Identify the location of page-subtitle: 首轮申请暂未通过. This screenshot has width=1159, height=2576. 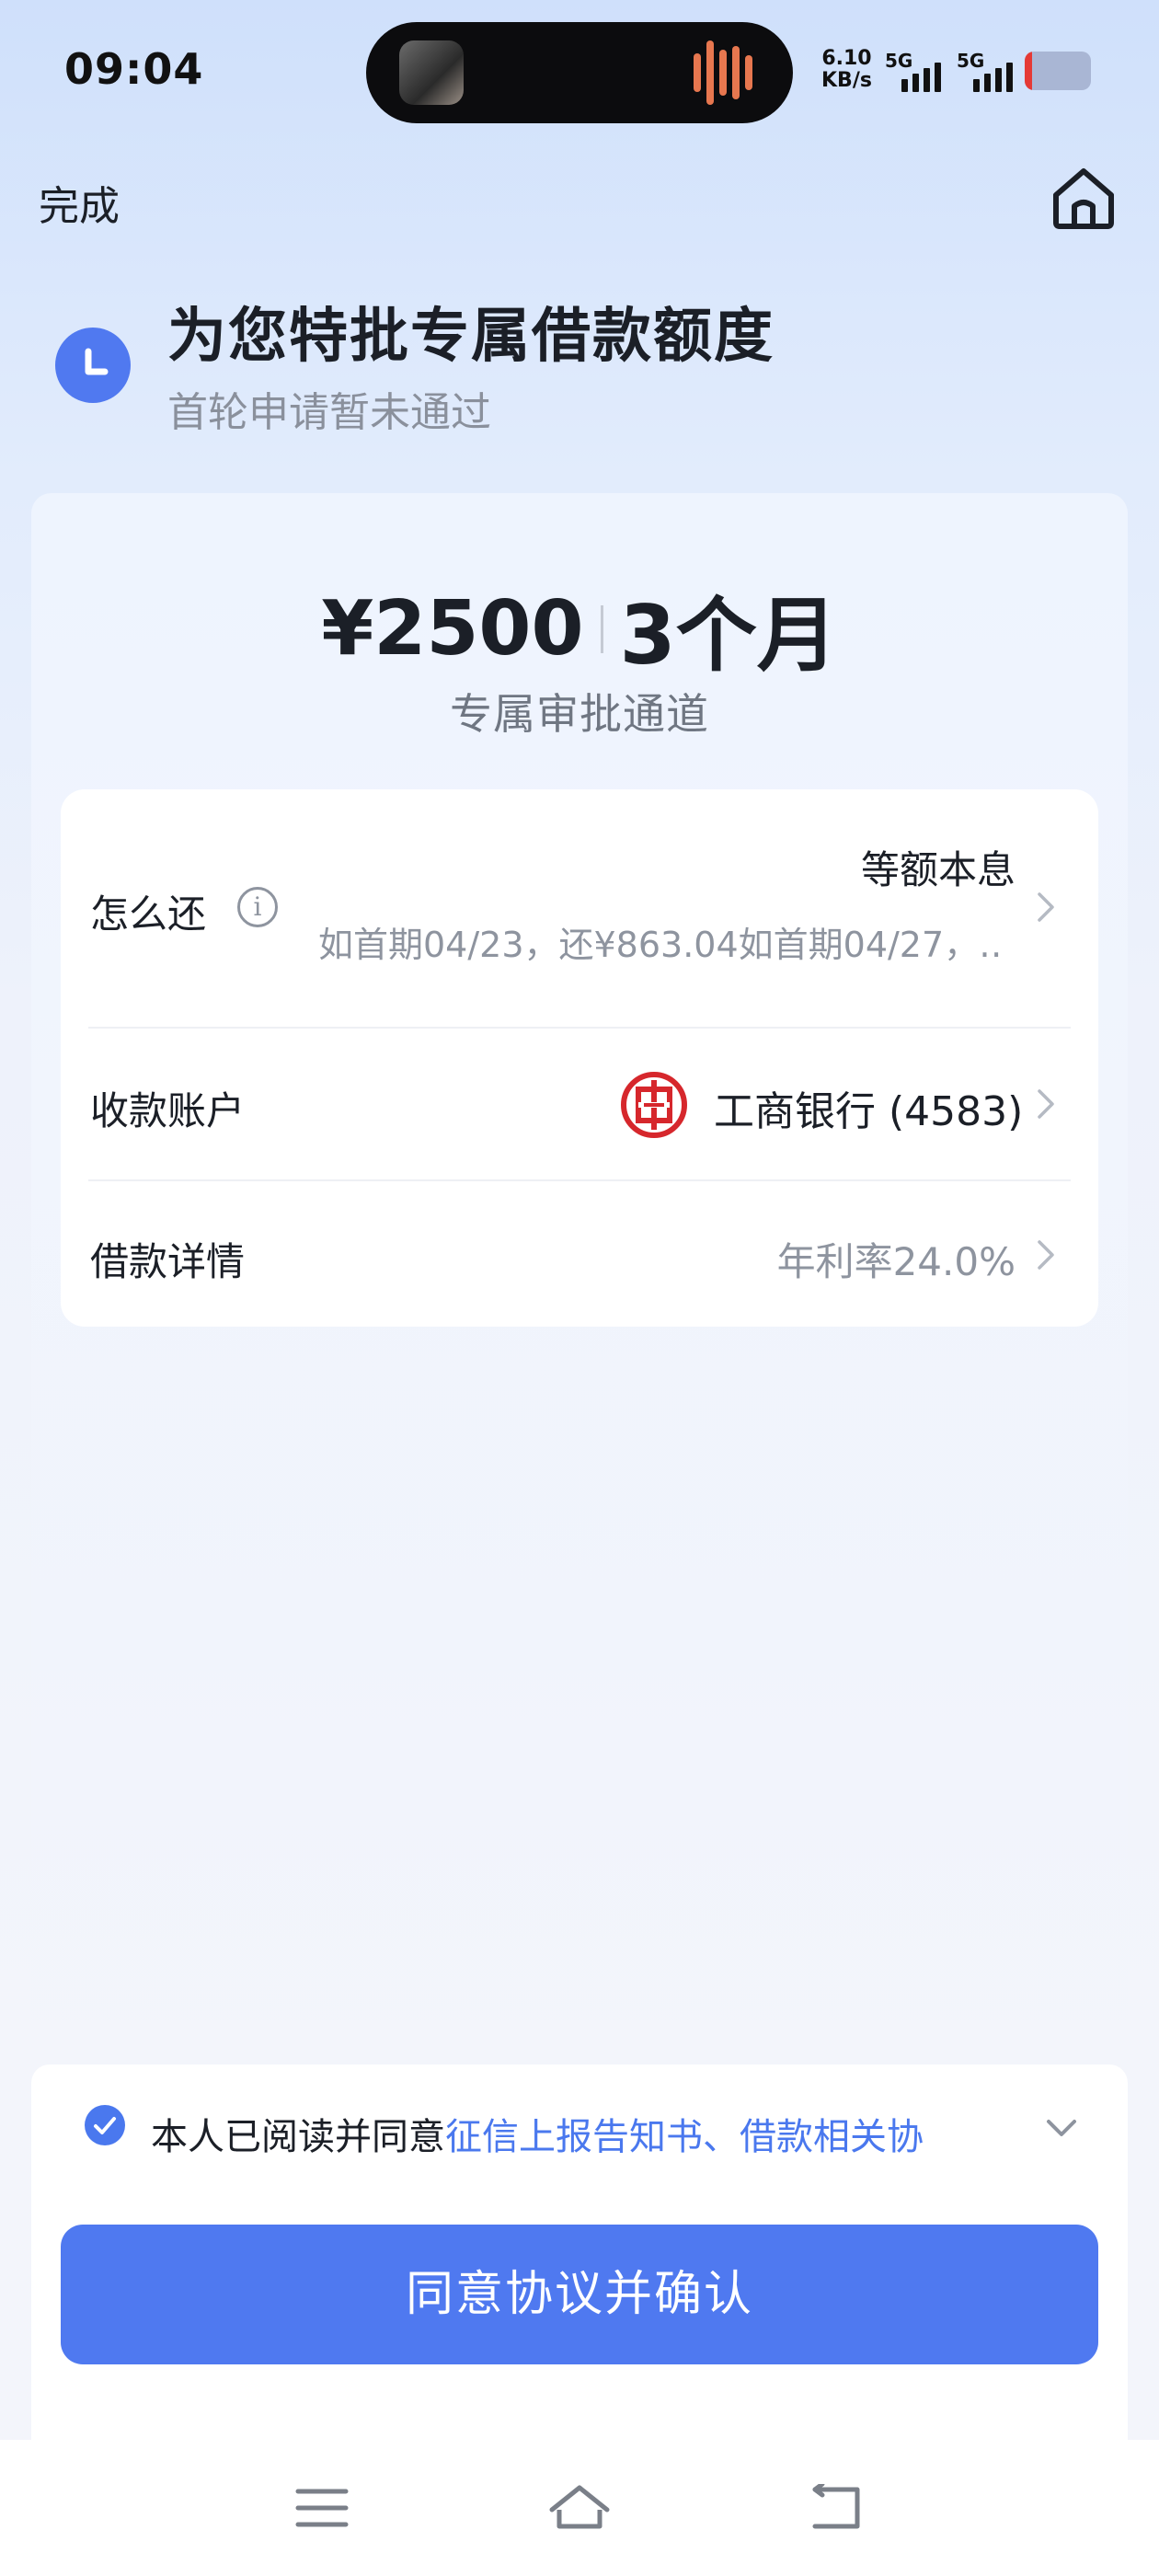
(329, 412).